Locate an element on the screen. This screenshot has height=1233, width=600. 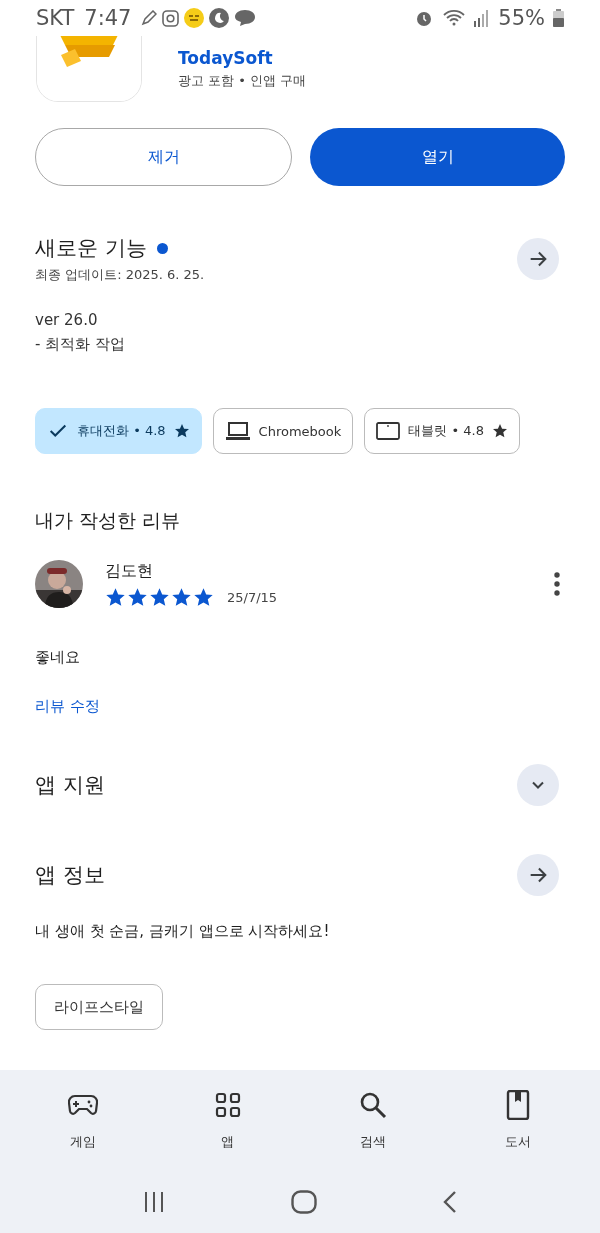
review-date: 25/7/15 is located at coordinates (252, 597).